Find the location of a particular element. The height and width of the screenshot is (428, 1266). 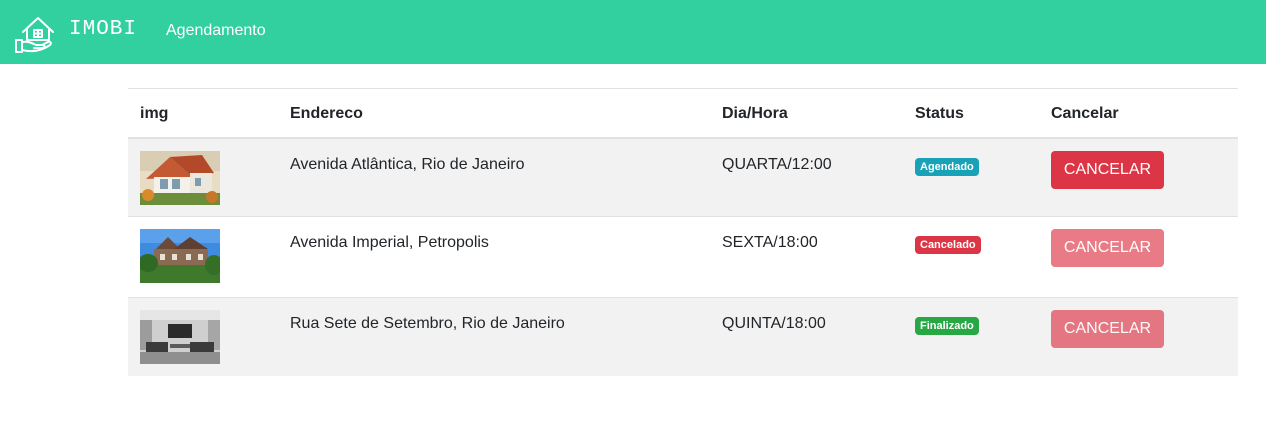

header-endereco: Endereco is located at coordinates (494, 113).